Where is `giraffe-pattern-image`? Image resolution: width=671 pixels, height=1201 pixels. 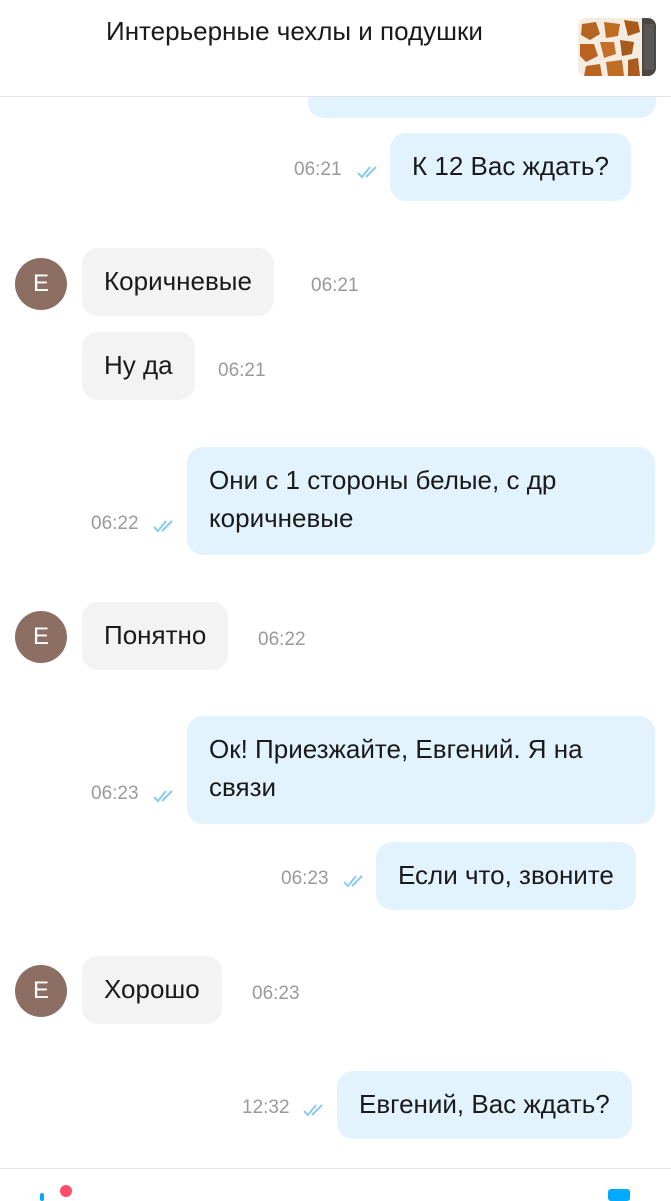
giraffe-pattern-image is located at coordinates (617, 47).